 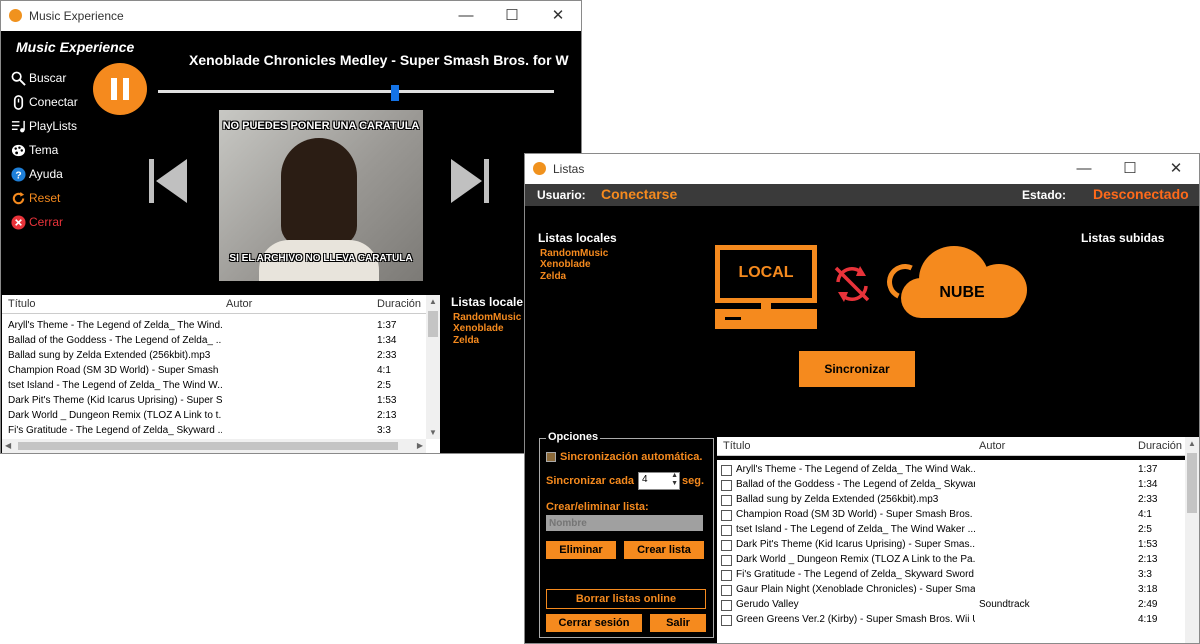 What do you see at coordinates (18, 150) in the screenshot?
I see `palette-icon` at bounding box center [18, 150].